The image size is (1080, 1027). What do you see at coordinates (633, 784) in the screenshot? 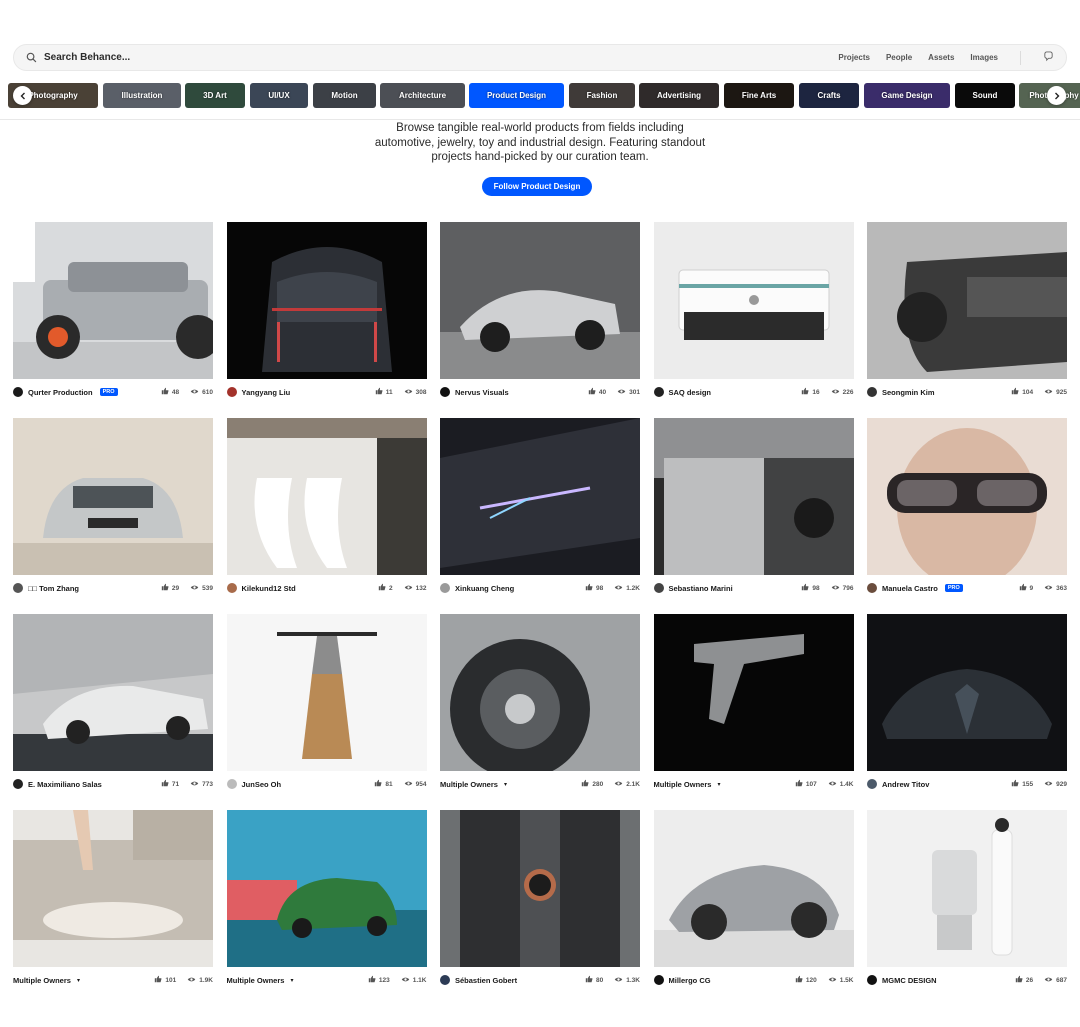
I see `view-count: 2.1K` at bounding box center [633, 784].